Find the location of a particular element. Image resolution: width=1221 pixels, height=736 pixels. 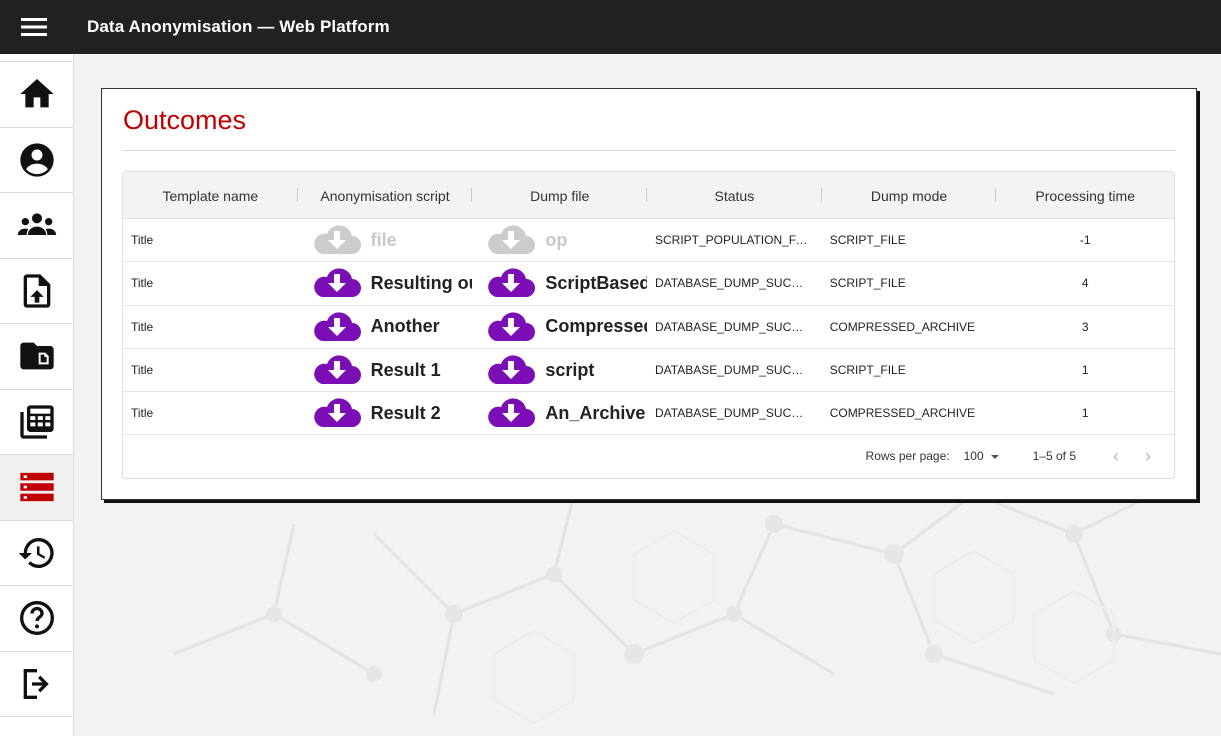

dump-file-name: Compressed is located at coordinates (596, 326).